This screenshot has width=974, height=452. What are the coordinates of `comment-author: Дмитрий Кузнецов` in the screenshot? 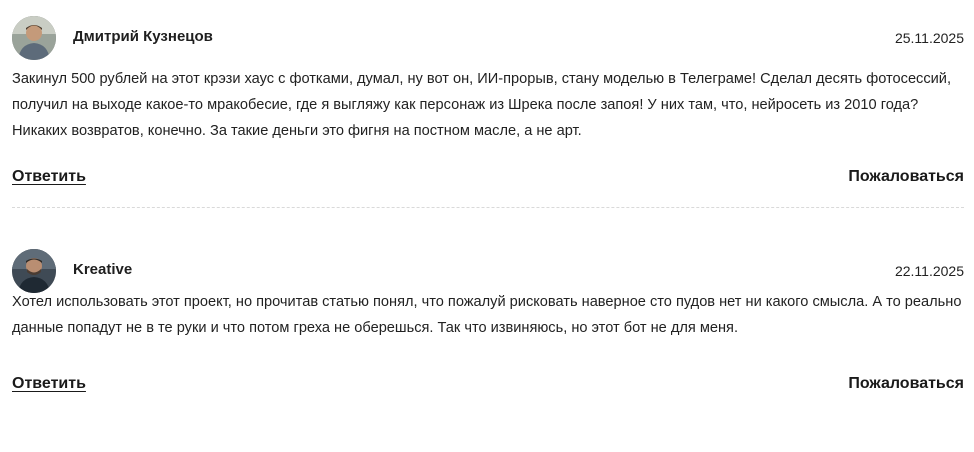 It's located at (143, 36).